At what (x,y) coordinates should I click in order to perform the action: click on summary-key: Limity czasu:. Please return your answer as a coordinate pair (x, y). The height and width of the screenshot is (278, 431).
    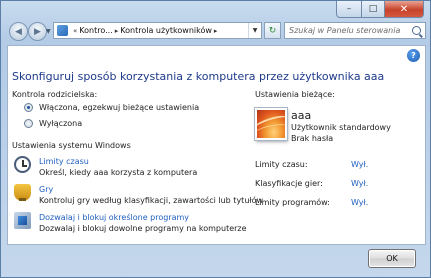
    Looking at the image, I should click on (281, 164).